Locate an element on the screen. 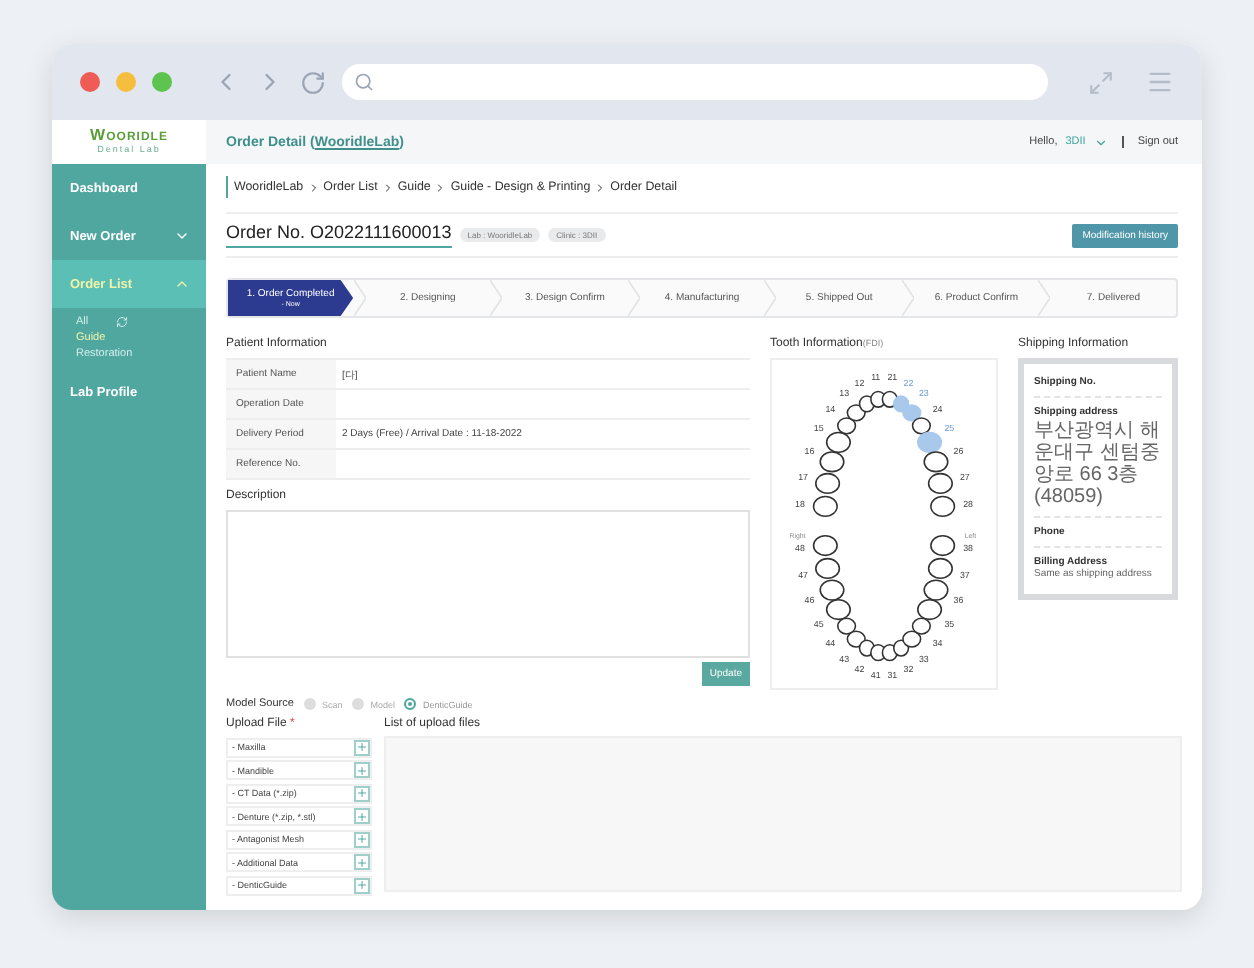 The height and width of the screenshot is (968, 1254). order-number: Order No. O2022111600013 is located at coordinates (339, 235).